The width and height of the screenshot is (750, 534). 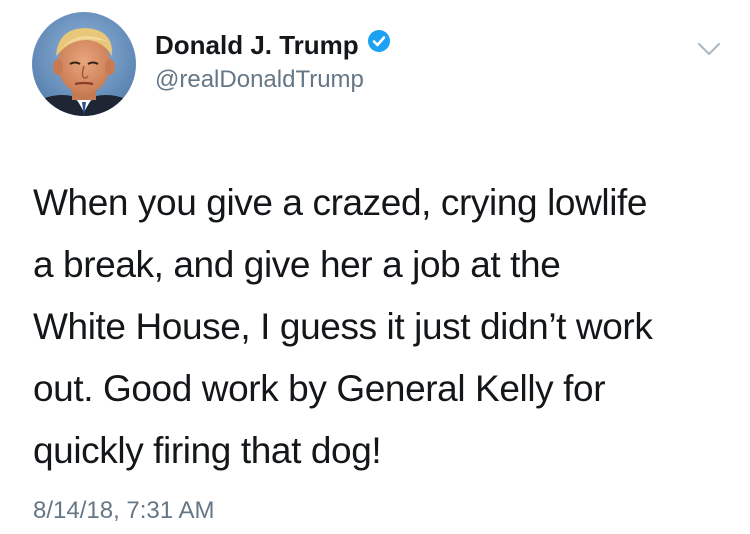 What do you see at coordinates (259, 80) in the screenshot?
I see `author-handle: @realDonaldTrump` at bounding box center [259, 80].